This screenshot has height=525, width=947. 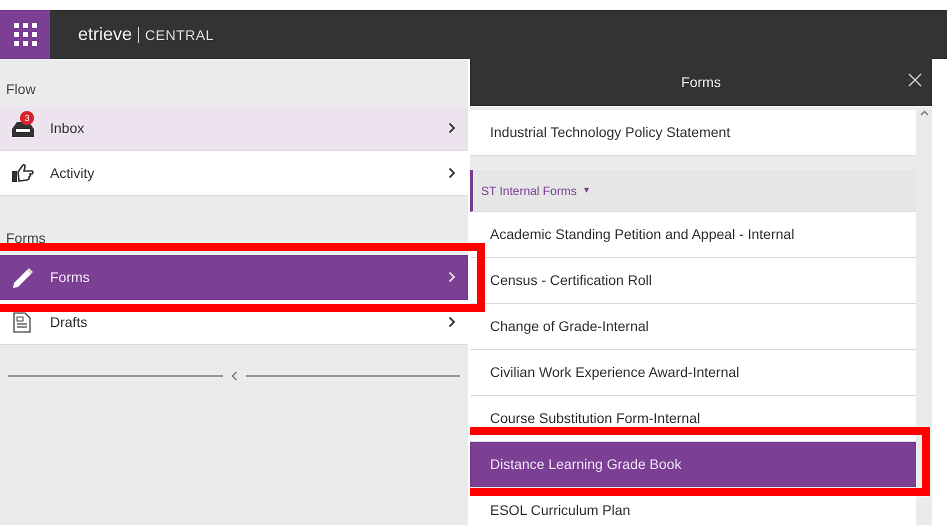 I want to click on item-label: Drafts, so click(x=69, y=322).